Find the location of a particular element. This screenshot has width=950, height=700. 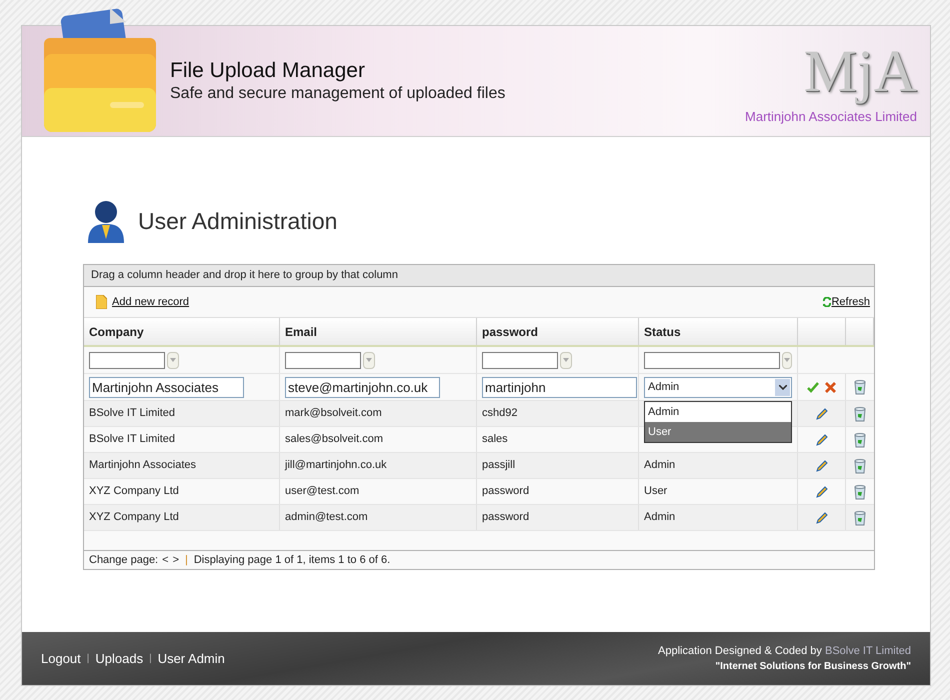

edit-field: Martinjohn Associates is located at coordinates (166, 387).